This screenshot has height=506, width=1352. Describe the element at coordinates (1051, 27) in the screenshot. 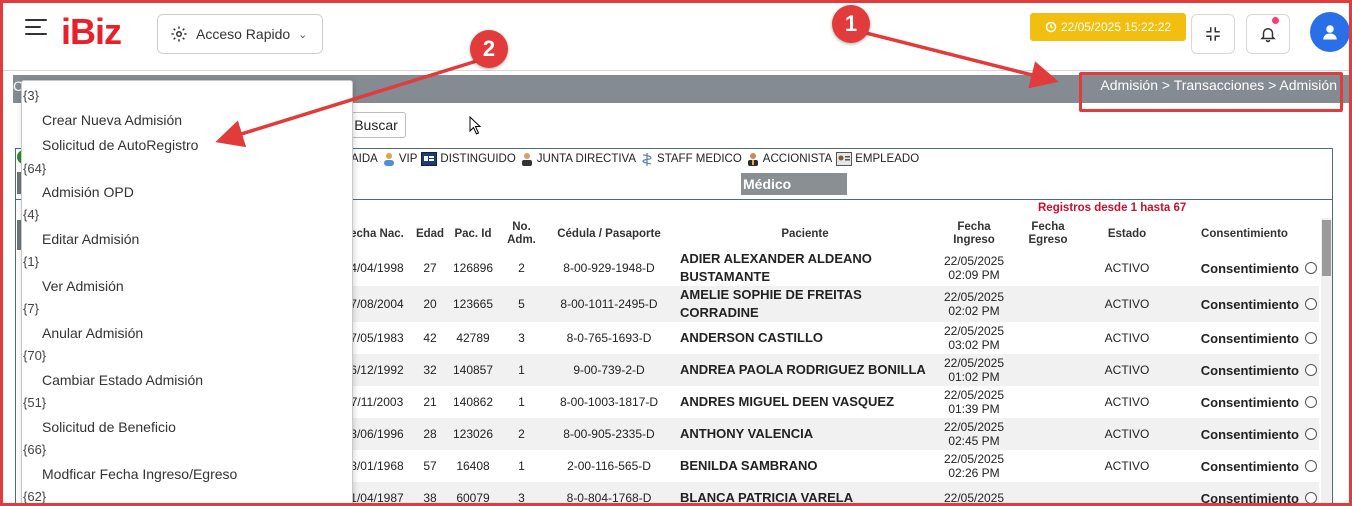

I see `clock-icon` at that location.